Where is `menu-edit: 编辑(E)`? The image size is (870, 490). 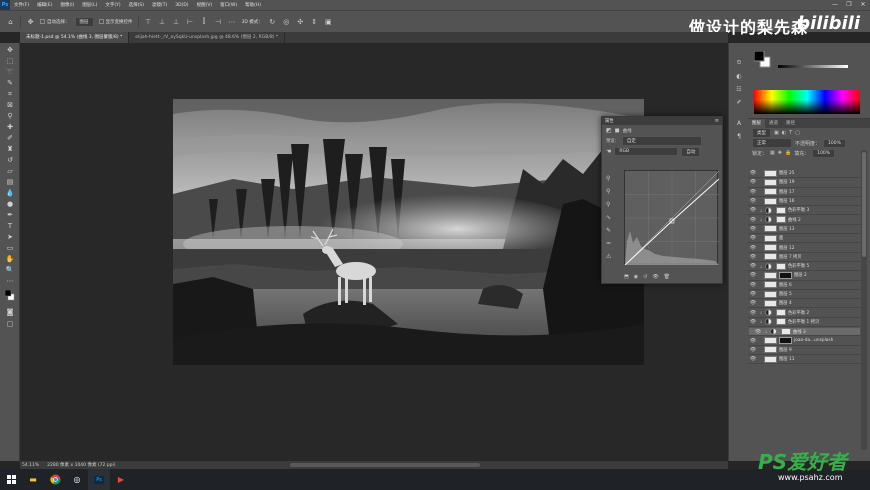 menu-edit: 编辑(E) is located at coordinates (44, 5).